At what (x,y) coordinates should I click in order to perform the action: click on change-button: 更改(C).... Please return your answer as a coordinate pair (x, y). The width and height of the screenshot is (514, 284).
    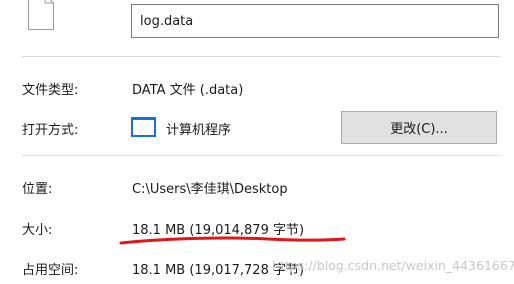
    Looking at the image, I should click on (419, 127).